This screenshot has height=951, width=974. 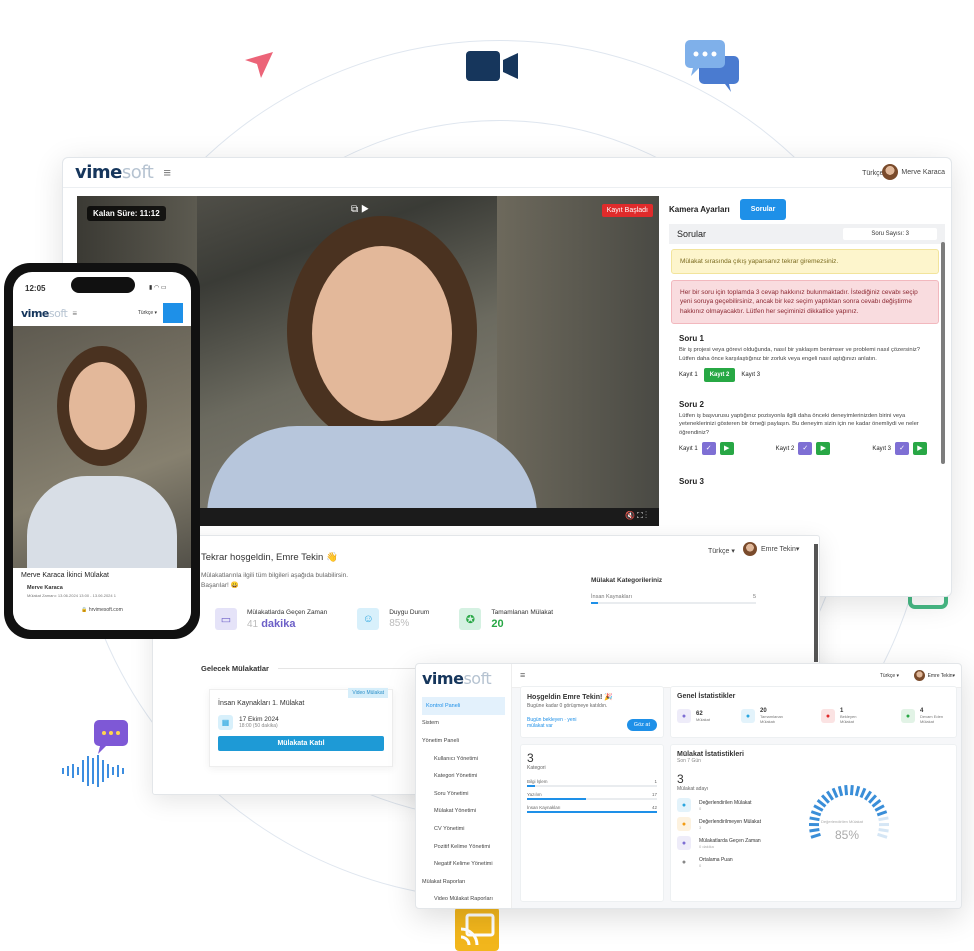 What do you see at coordinates (126, 213) in the screenshot?
I see `timer-badge: Kalan Süre: 11:12` at bounding box center [126, 213].